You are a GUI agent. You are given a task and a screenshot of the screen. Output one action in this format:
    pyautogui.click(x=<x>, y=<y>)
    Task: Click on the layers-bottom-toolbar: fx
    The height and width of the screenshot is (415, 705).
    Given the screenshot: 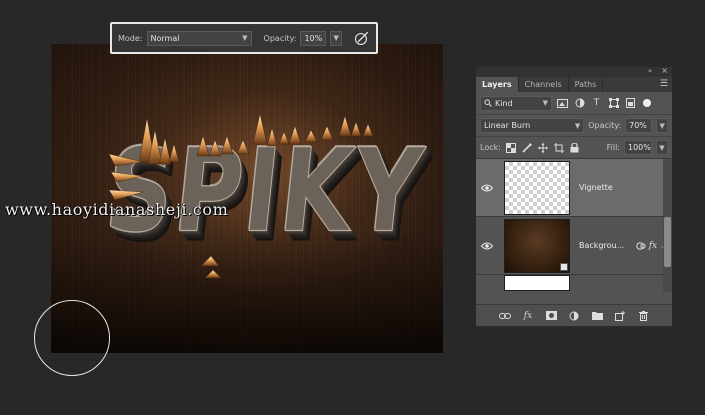 What is the action you would take?
    pyautogui.click(x=574, y=315)
    